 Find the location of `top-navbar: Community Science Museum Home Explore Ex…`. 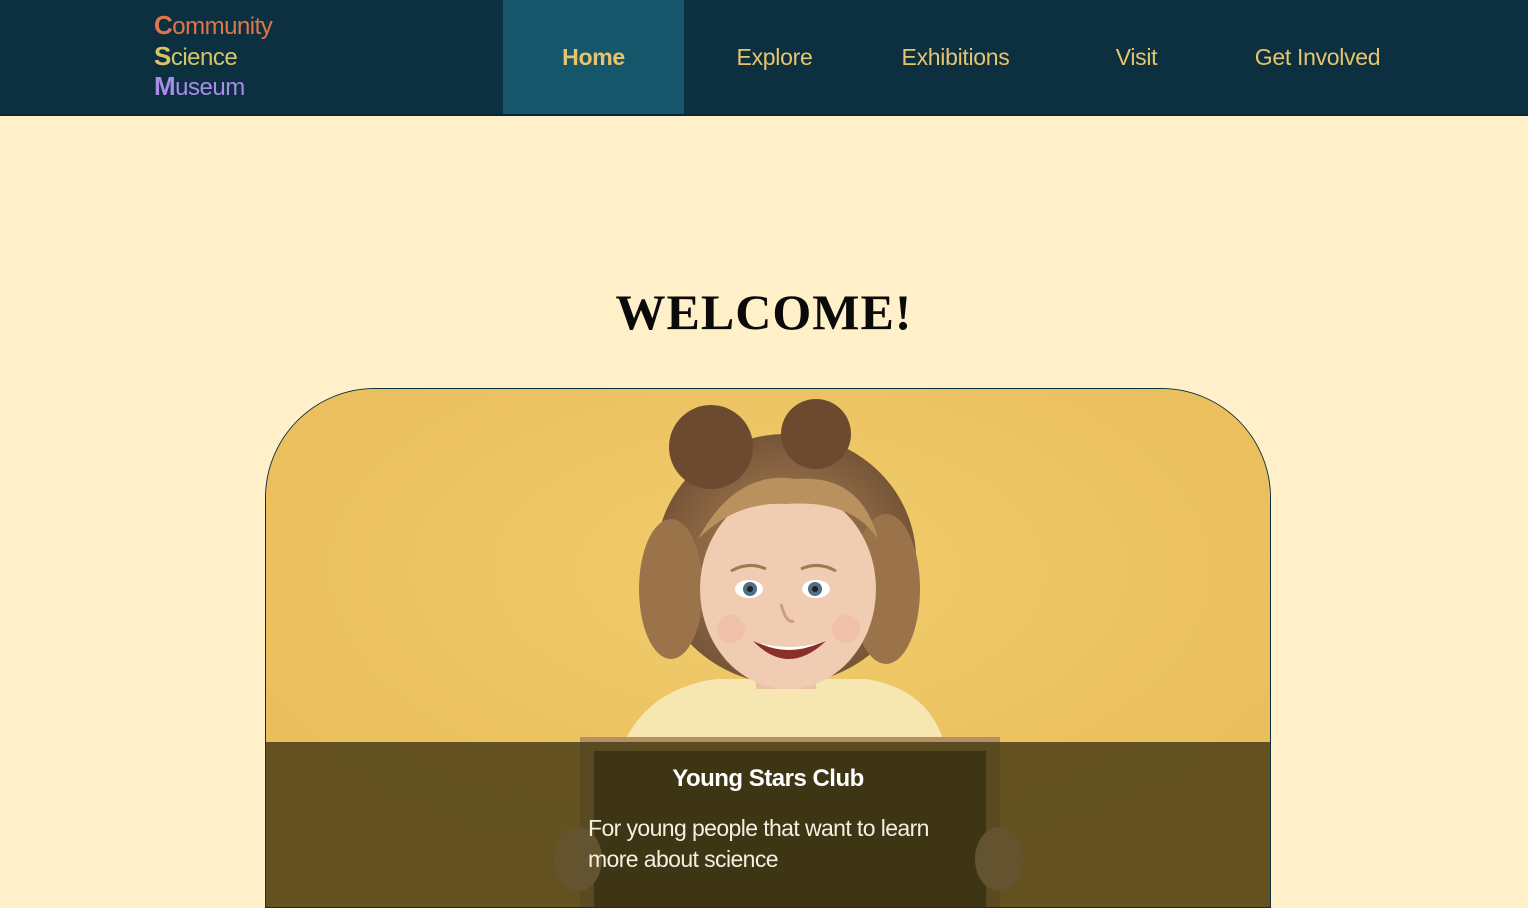

top-navbar: Community Science Museum Home Explore Ex… is located at coordinates (764, 58).